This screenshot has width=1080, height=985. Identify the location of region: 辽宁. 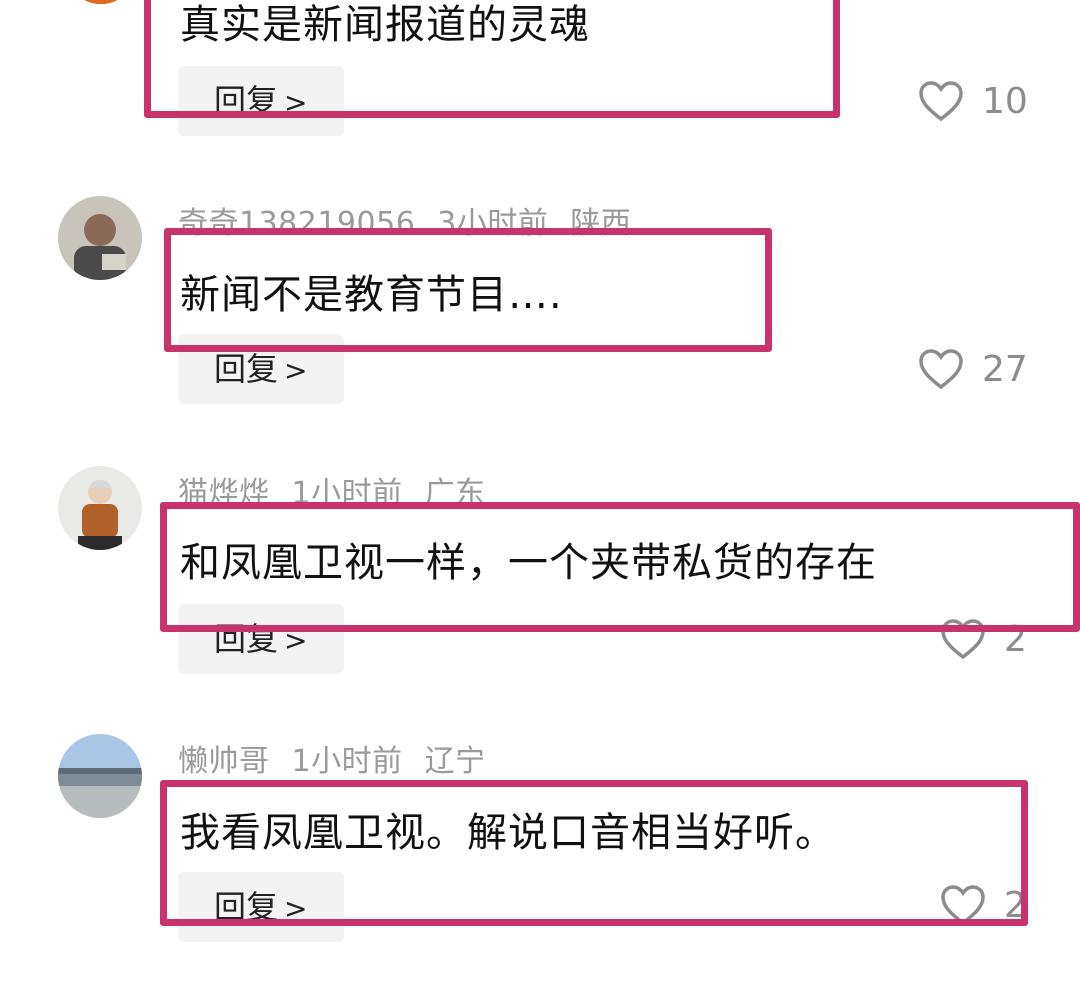
(455, 761).